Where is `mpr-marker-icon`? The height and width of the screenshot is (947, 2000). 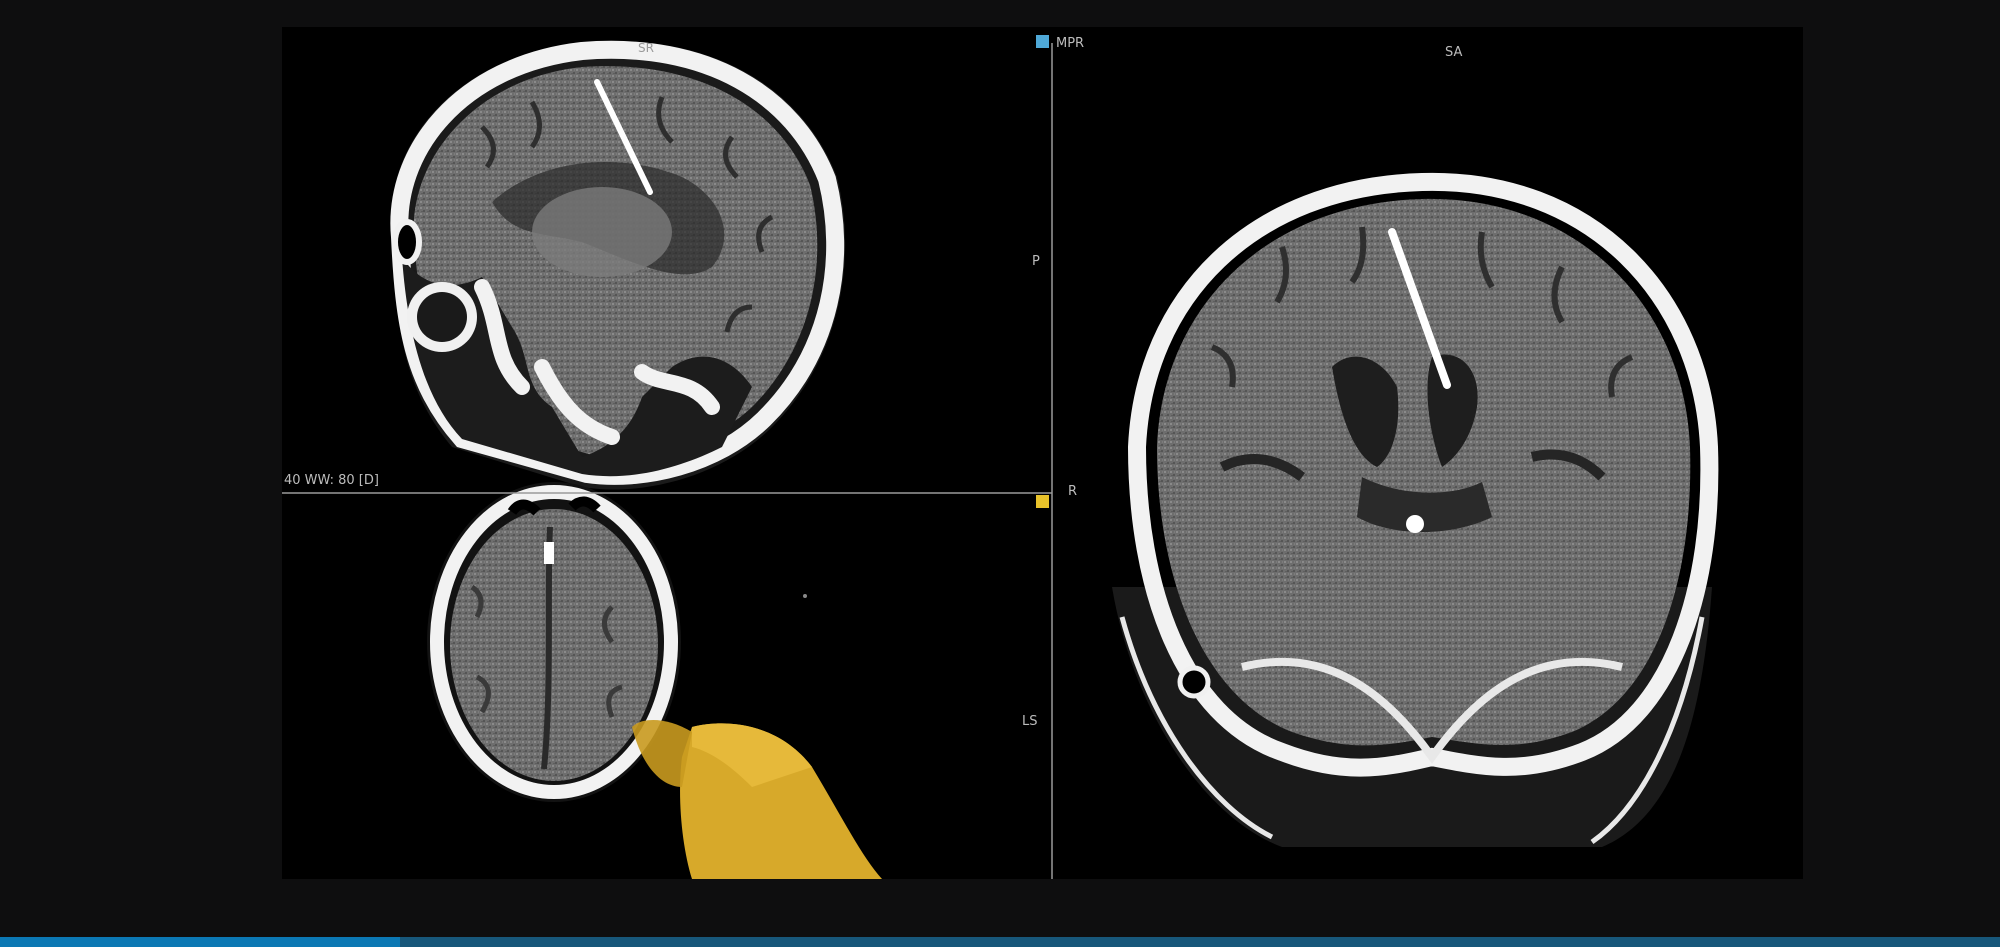 mpr-marker-icon is located at coordinates (1042, 41).